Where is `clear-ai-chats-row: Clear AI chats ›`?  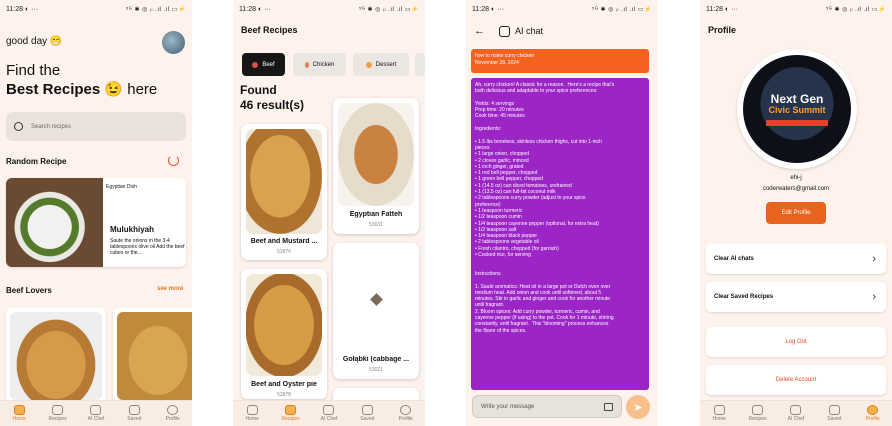
clear-ai-chats-row: Clear AI chats › is located at coordinates (796, 259).